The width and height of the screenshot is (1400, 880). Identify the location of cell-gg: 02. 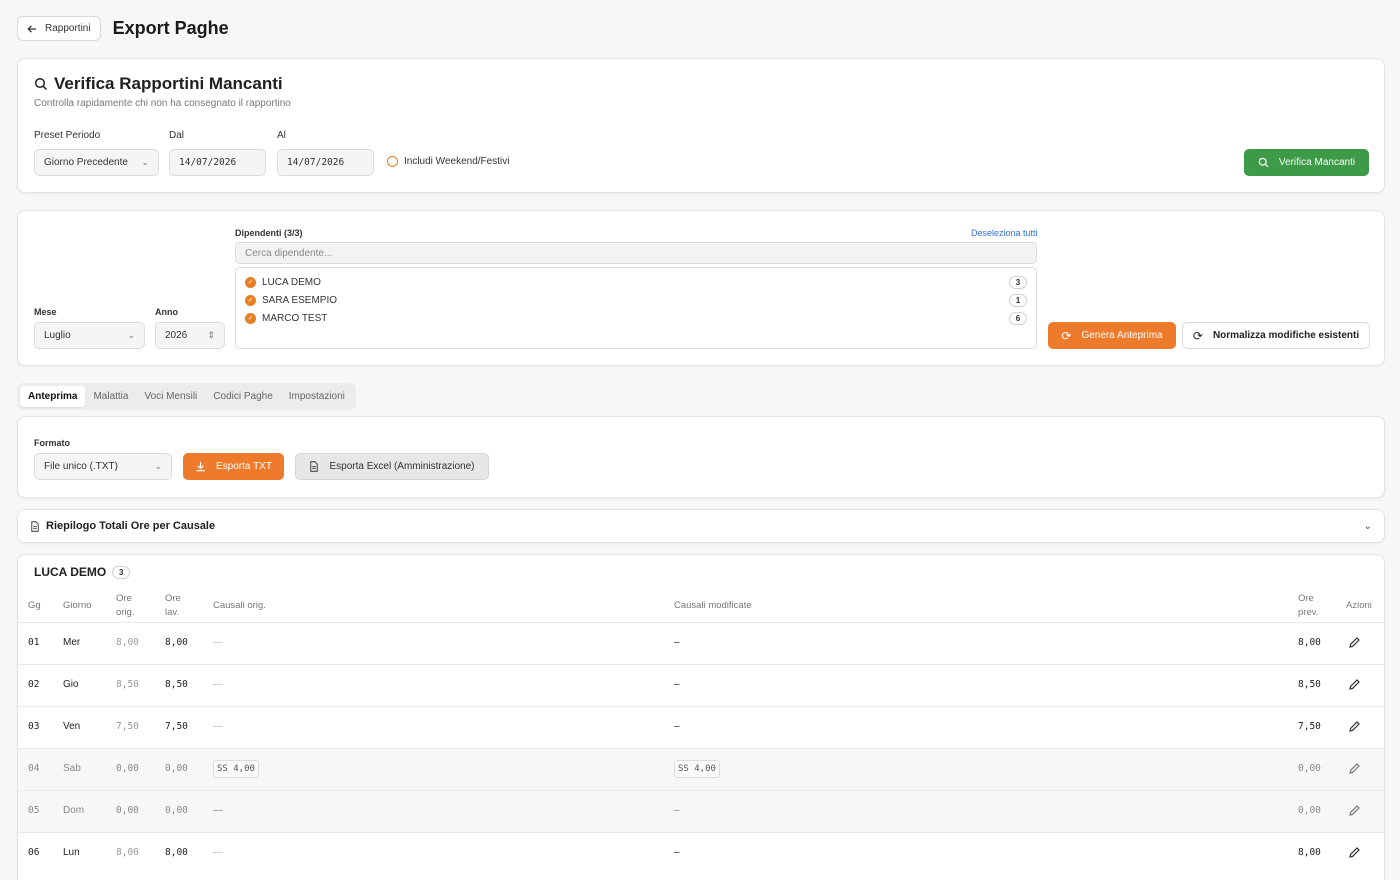
(34, 684).